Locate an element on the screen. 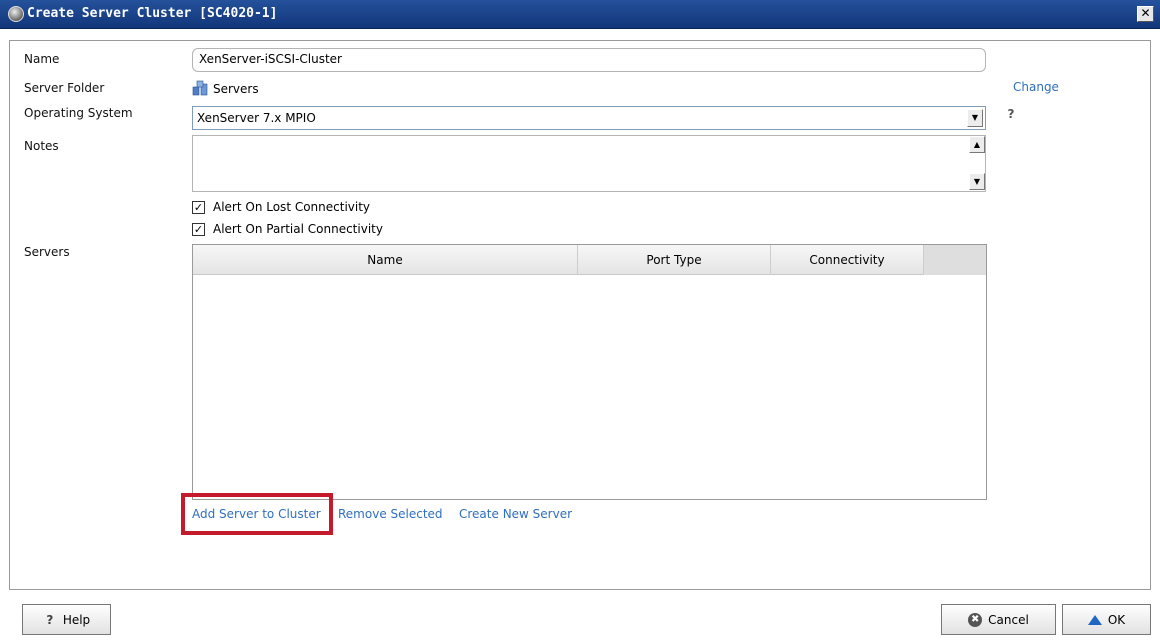 The height and width of the screenshot is (641, 1160). operating-system-select: XenServer 7.x MPIO ▼ is located at coordinates (589, 118).